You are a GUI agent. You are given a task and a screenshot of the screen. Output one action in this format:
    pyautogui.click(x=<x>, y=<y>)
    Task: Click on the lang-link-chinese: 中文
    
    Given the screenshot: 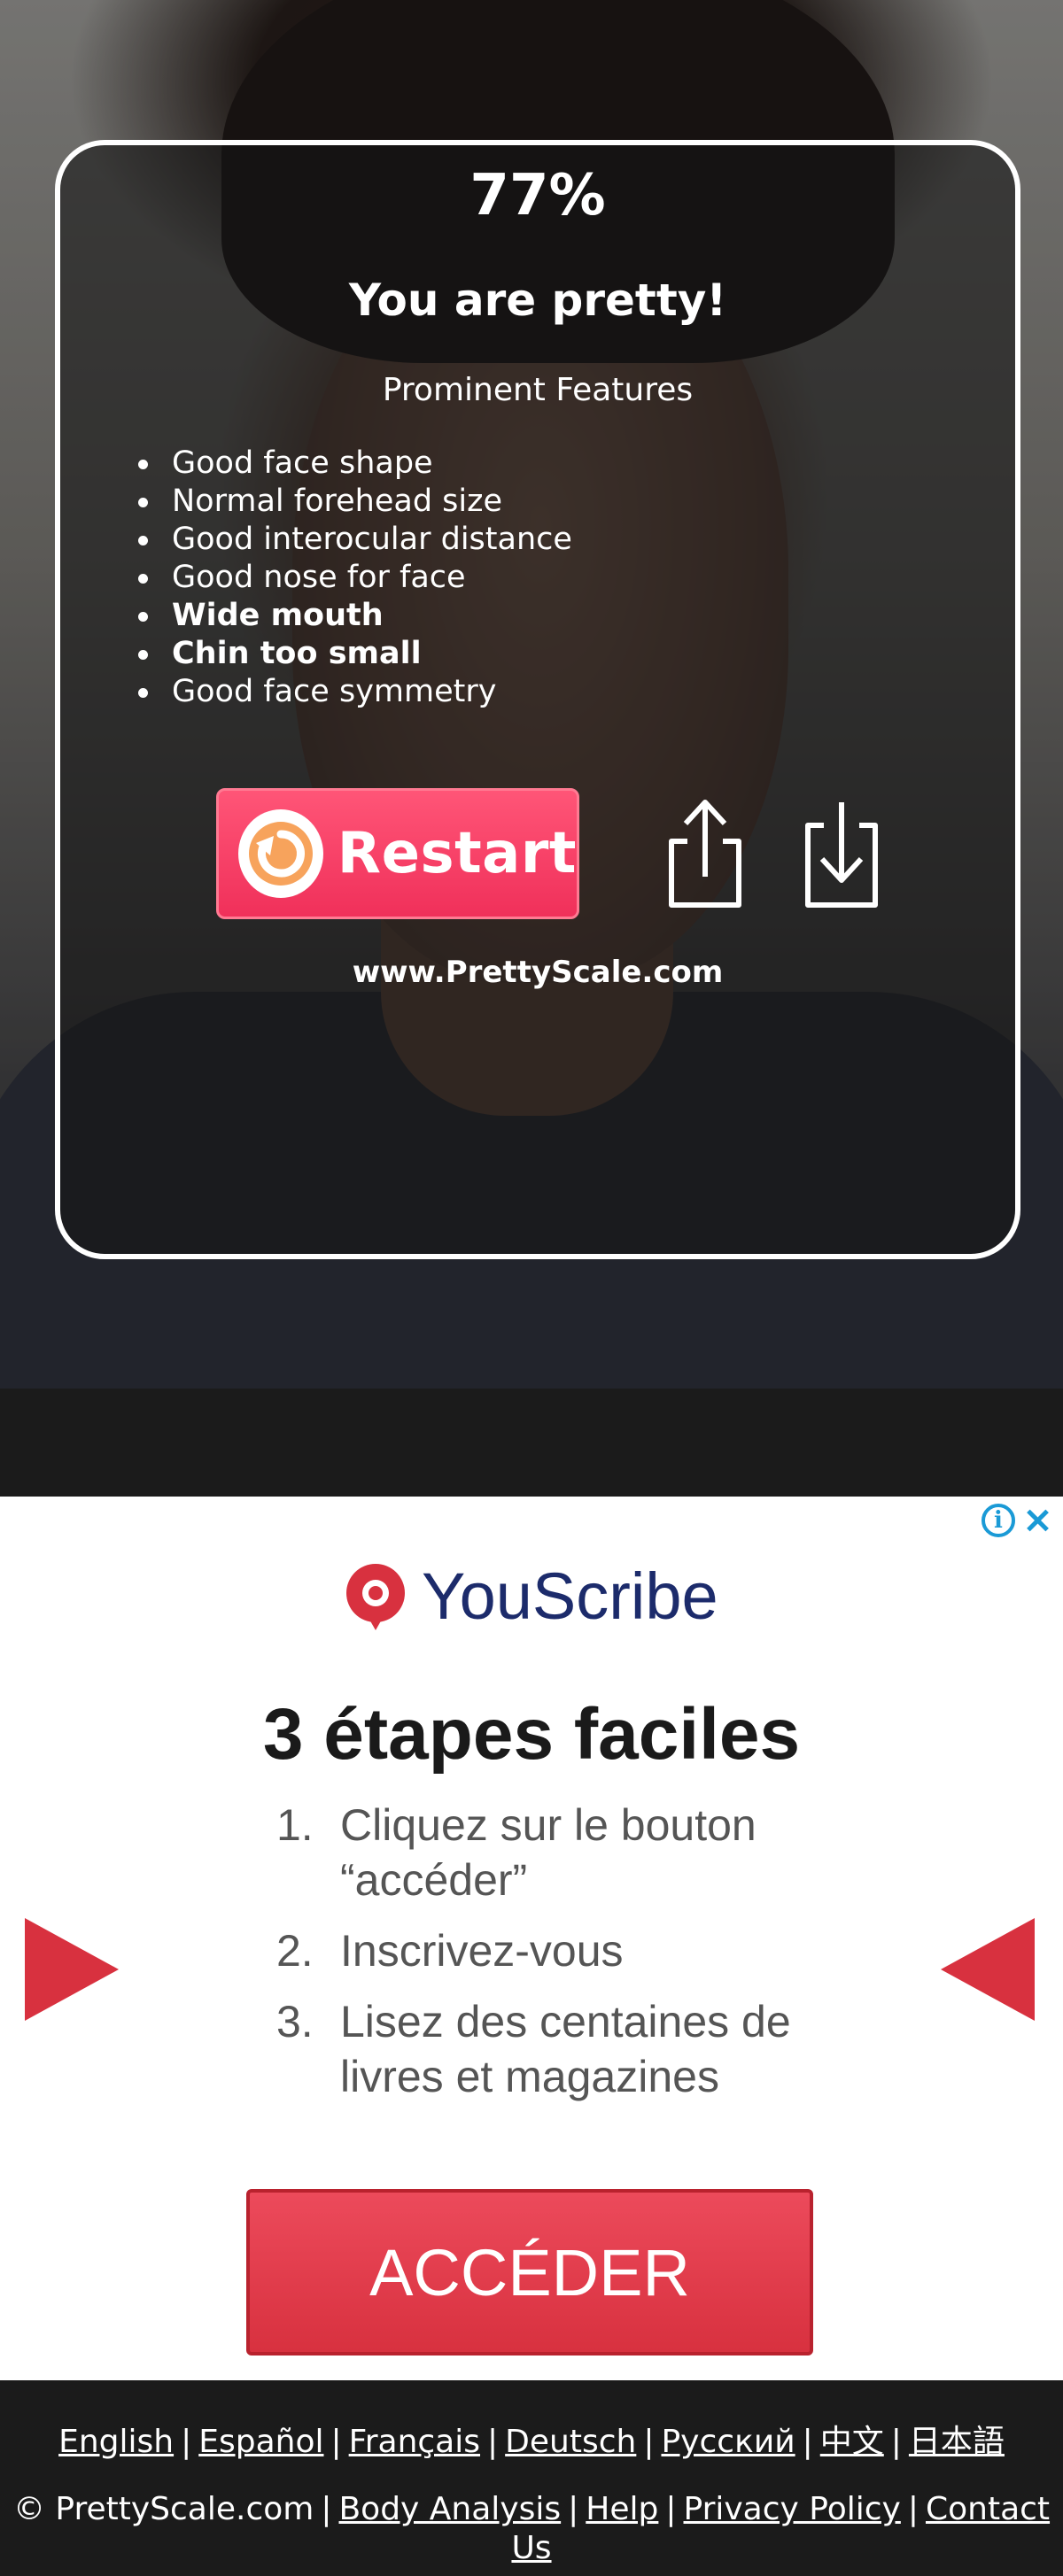 What is the action you would take?
    pyautogui.click(x=852, y=2442)
    